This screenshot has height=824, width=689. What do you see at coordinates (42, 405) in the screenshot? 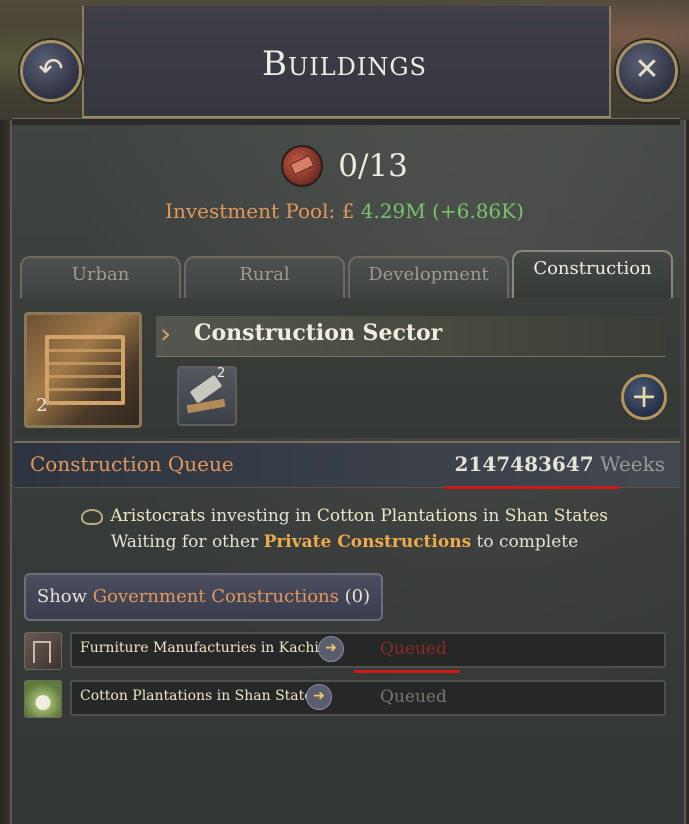
I see `sector-level: 2` at bounding box center [42, 405].